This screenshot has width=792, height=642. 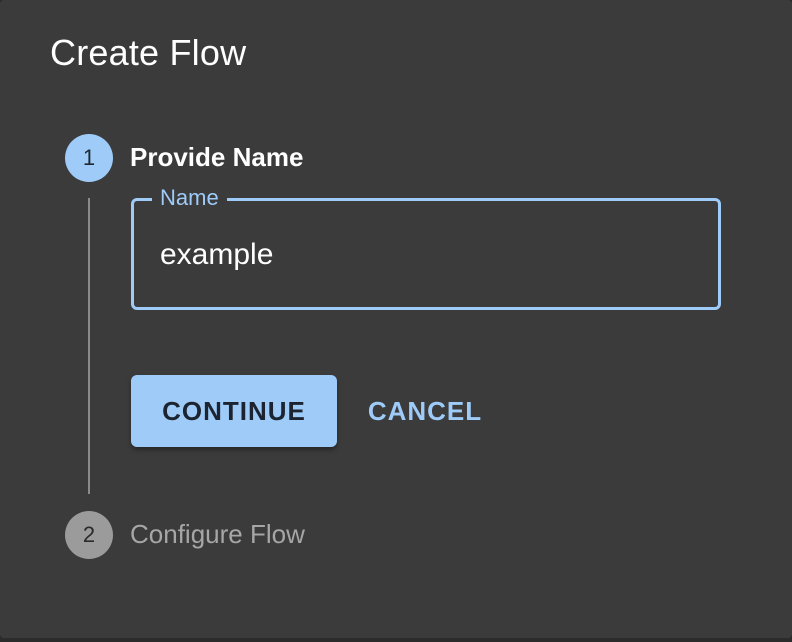 I want to click on continue-button: CONTINUE, so click(x=234, y=411).